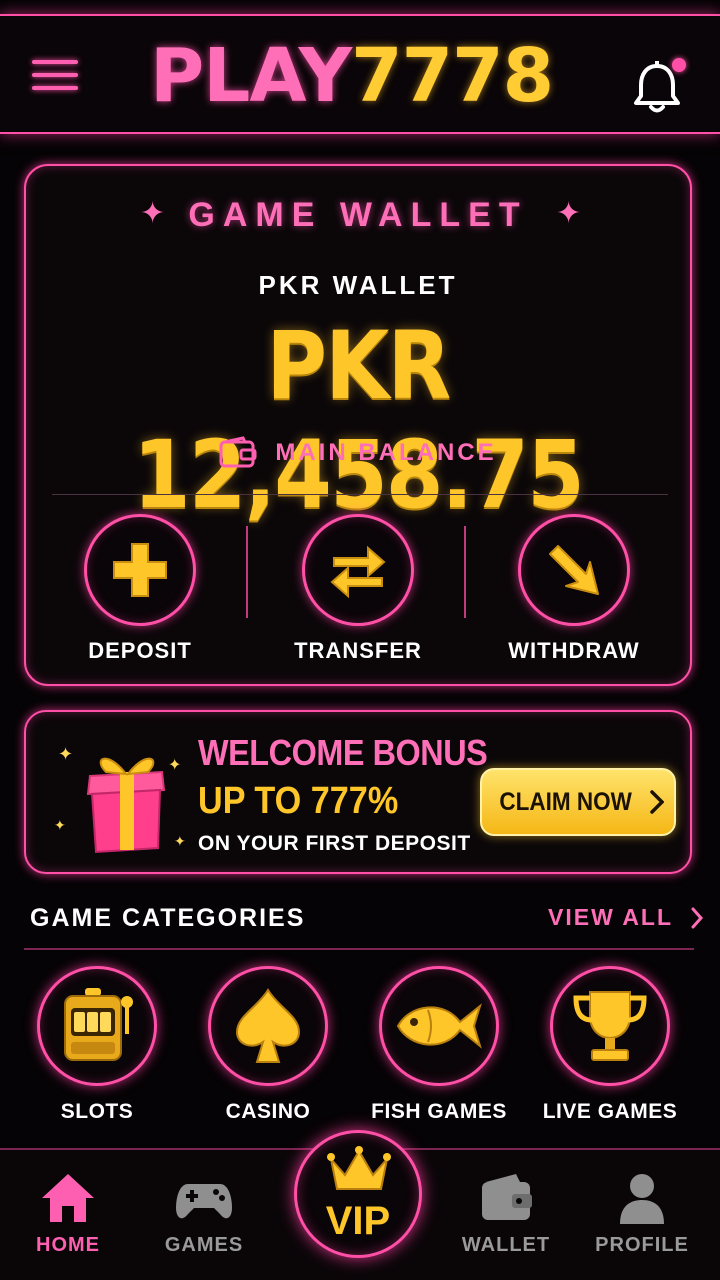  I want to click on deposit-button: DEPOSIT, so click(140, 594).